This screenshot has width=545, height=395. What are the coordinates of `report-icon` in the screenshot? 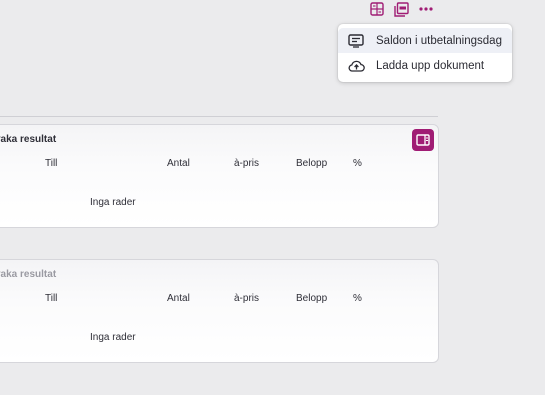 It's located at (377, 9).